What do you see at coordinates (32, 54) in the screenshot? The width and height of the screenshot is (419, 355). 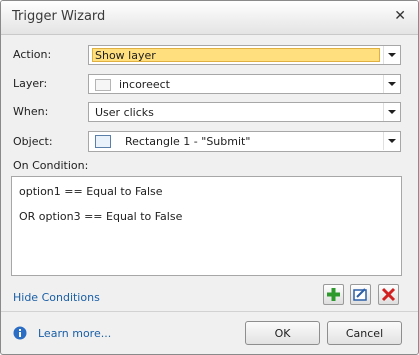 I see `action-label: Action:` at bounding box center [32, 54].